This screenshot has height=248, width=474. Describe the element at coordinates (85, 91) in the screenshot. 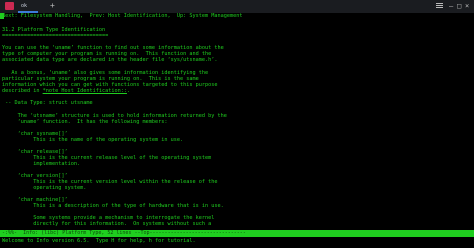

I see `host-identification-link: *note Host Identification::` at that location.